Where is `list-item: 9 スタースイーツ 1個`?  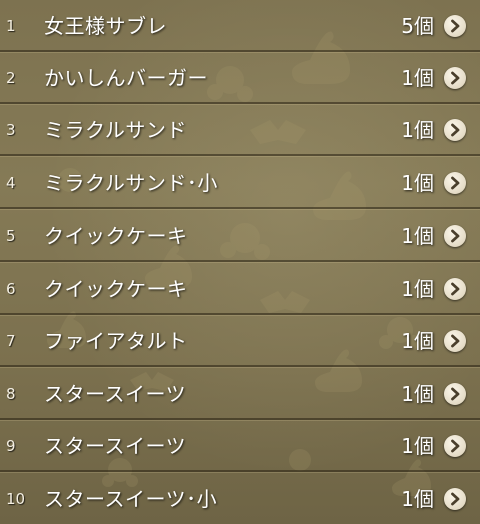
list-item: 9 スタースイーツ 1個 is located at coordinates (240, 446).